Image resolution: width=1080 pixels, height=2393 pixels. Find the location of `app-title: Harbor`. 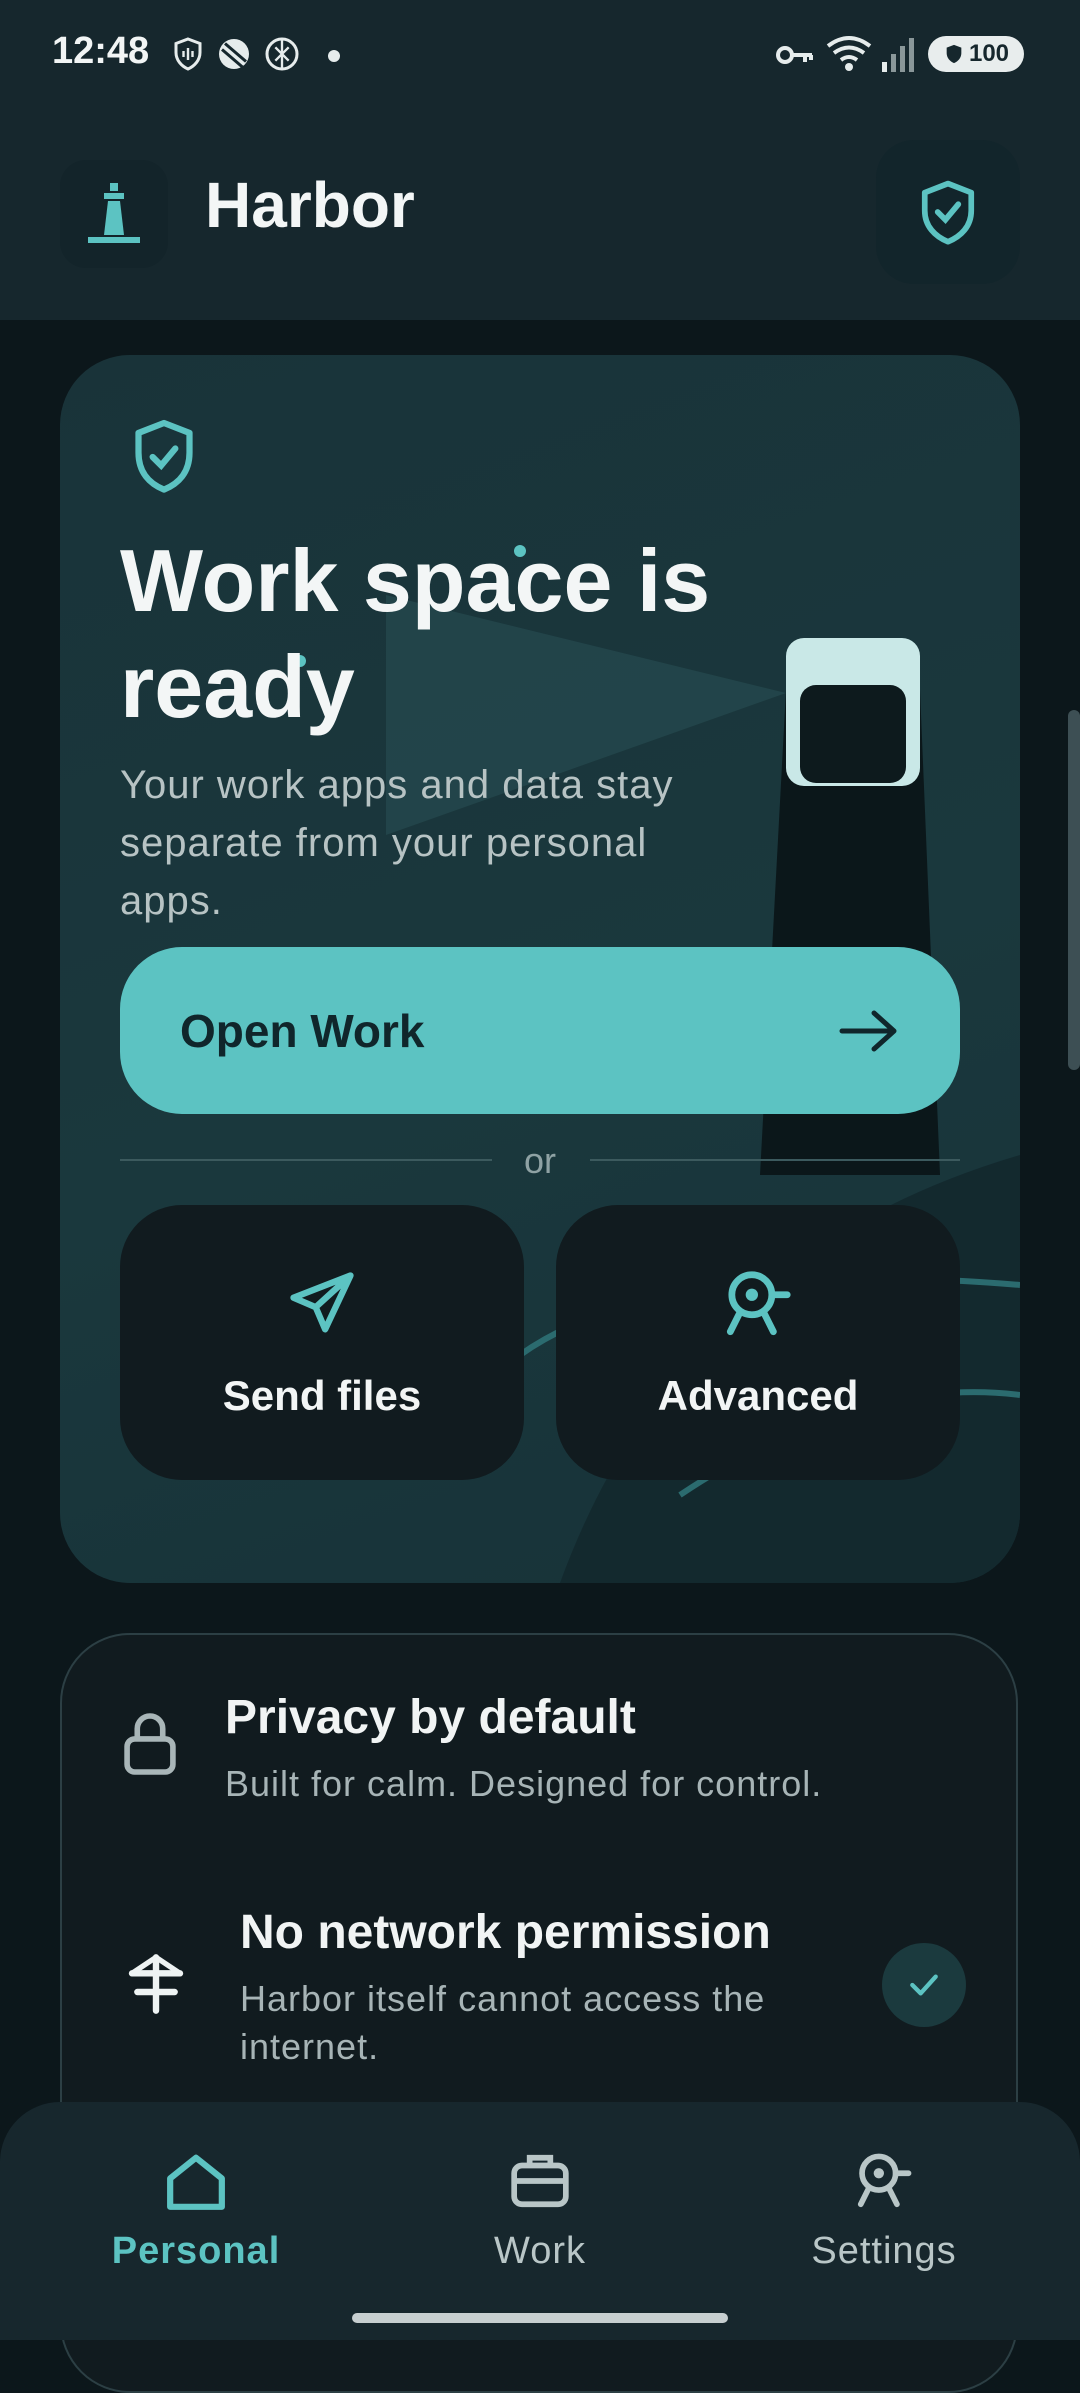

app-title: Harbor is located at coordinates (310, 205).